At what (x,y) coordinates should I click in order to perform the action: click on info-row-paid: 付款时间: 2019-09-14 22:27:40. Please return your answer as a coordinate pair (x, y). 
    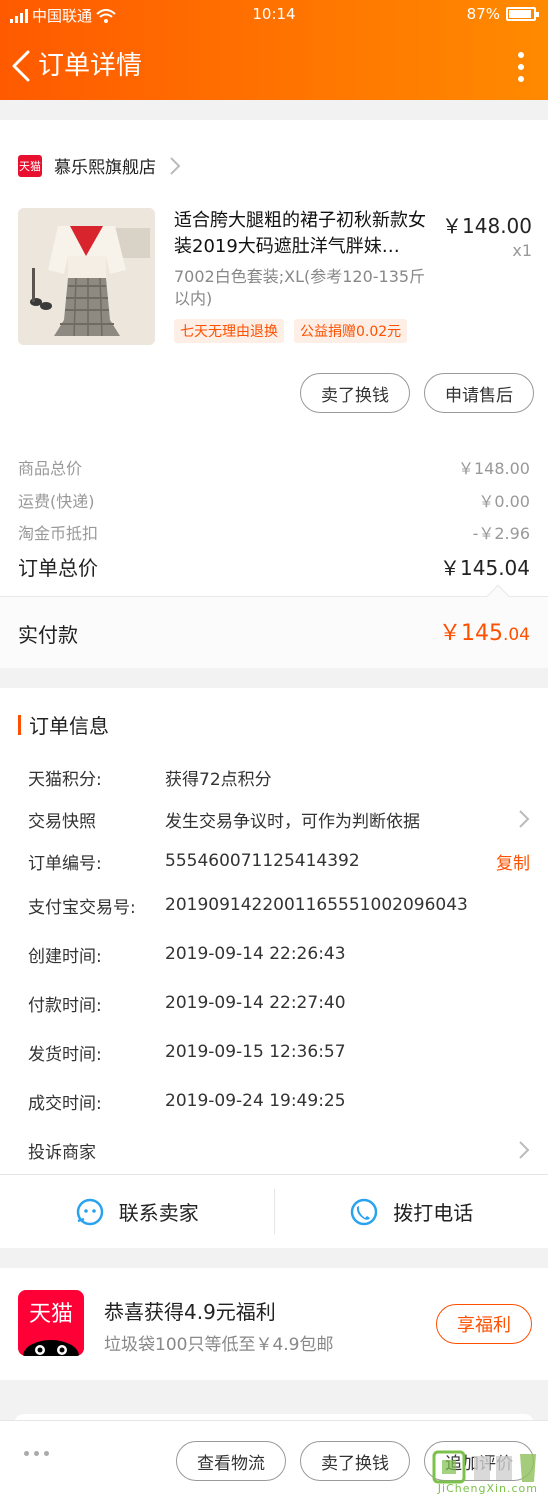
    Looking at the image, I should click on (279, 1003).